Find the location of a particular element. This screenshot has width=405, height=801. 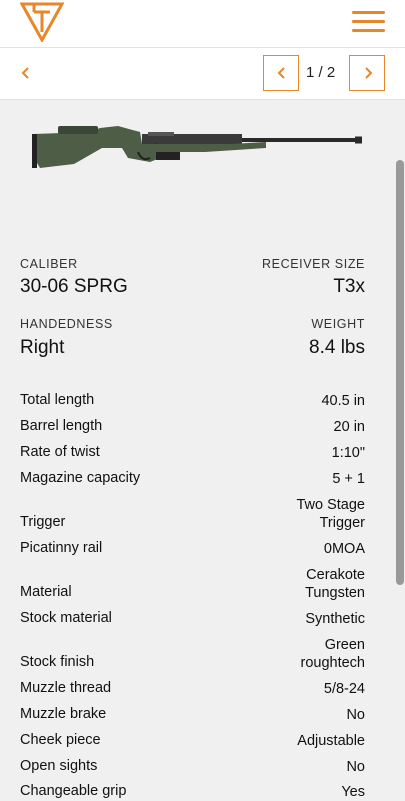

row-value-line: Tungsten is located at coordinates (335, 593).